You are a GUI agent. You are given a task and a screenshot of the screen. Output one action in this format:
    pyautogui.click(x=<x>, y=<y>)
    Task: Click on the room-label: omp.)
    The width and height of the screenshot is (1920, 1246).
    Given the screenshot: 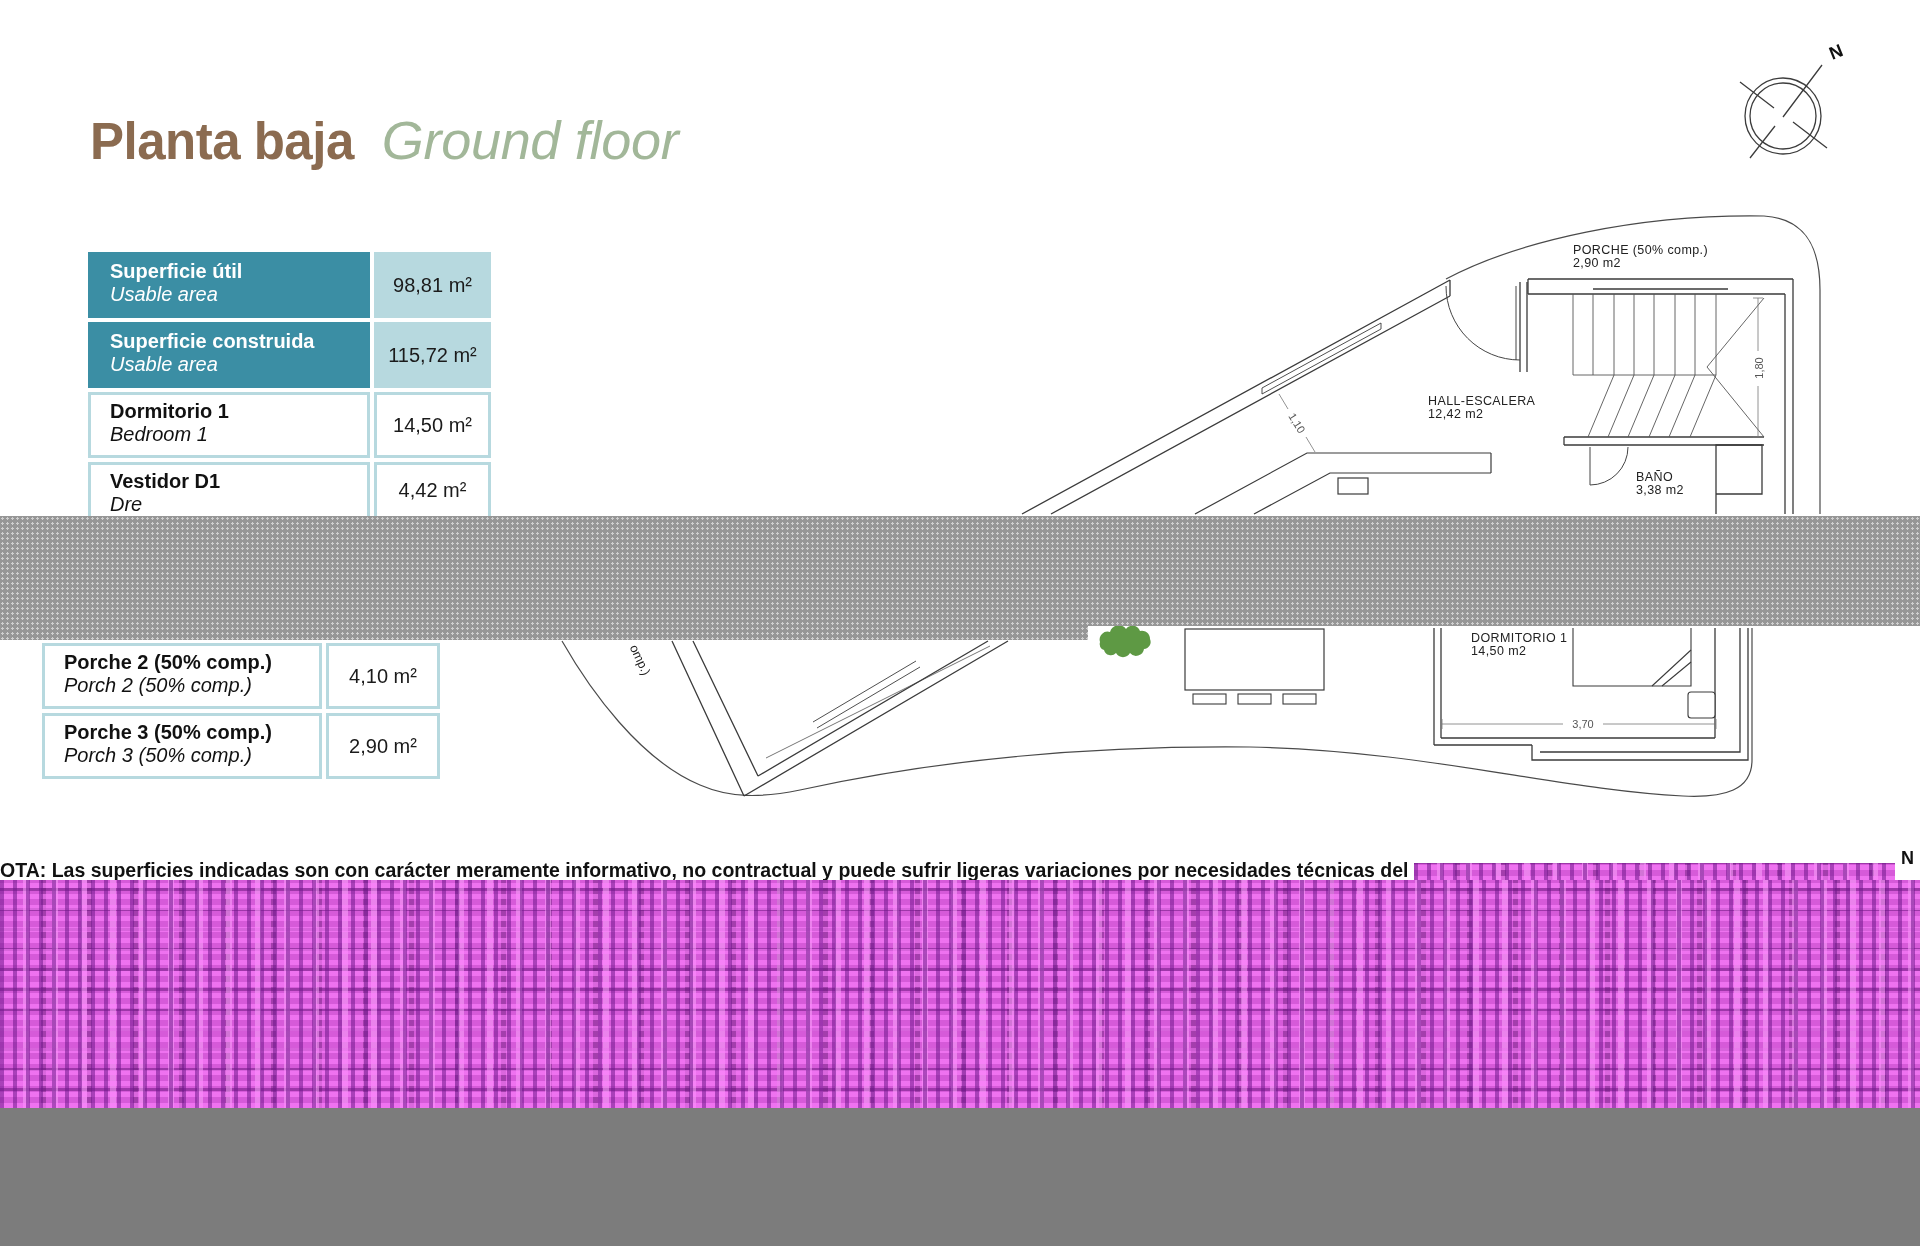 What is the action you would take?
    pyautogui.click(x=640, y=660)
    